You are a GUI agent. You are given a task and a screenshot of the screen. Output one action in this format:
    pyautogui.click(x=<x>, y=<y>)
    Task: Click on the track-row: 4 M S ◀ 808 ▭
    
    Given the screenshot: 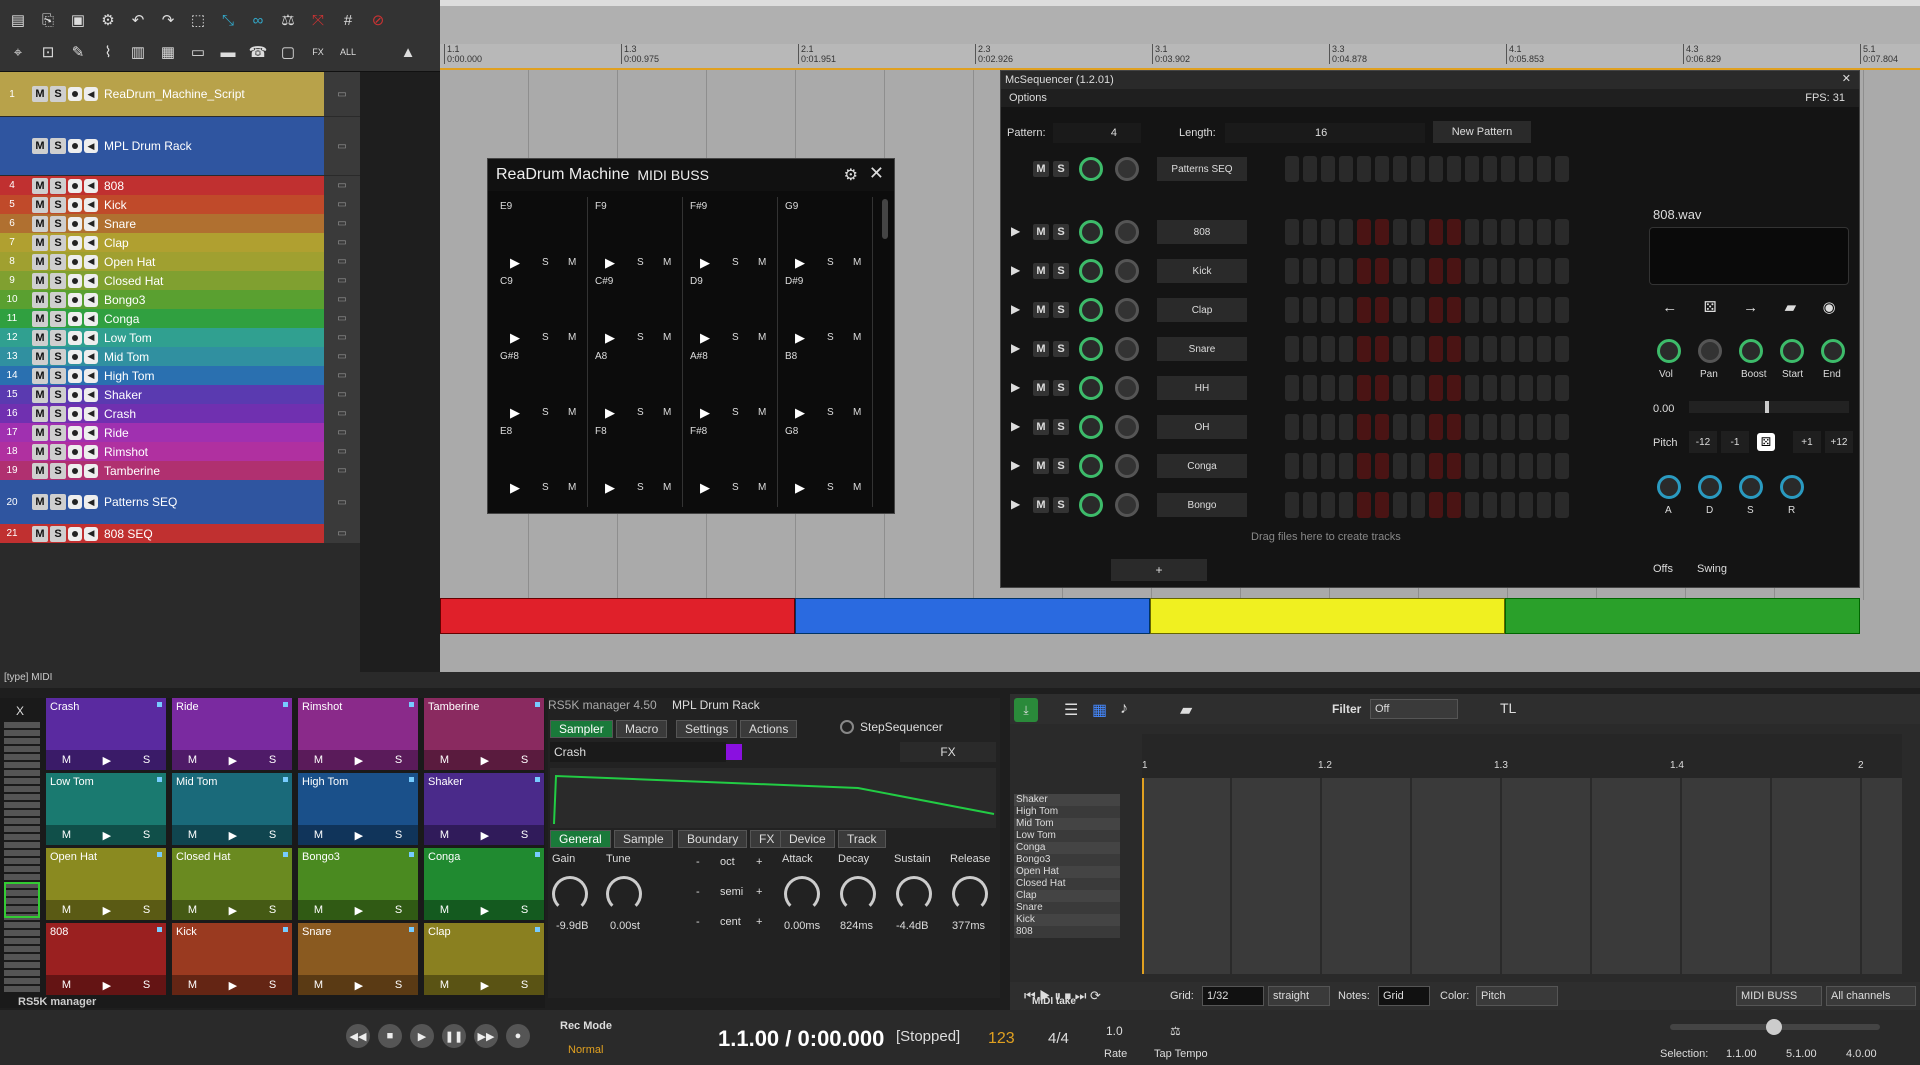 What is the action you would take?
    pyautogui.click(x=180, y=185)
    